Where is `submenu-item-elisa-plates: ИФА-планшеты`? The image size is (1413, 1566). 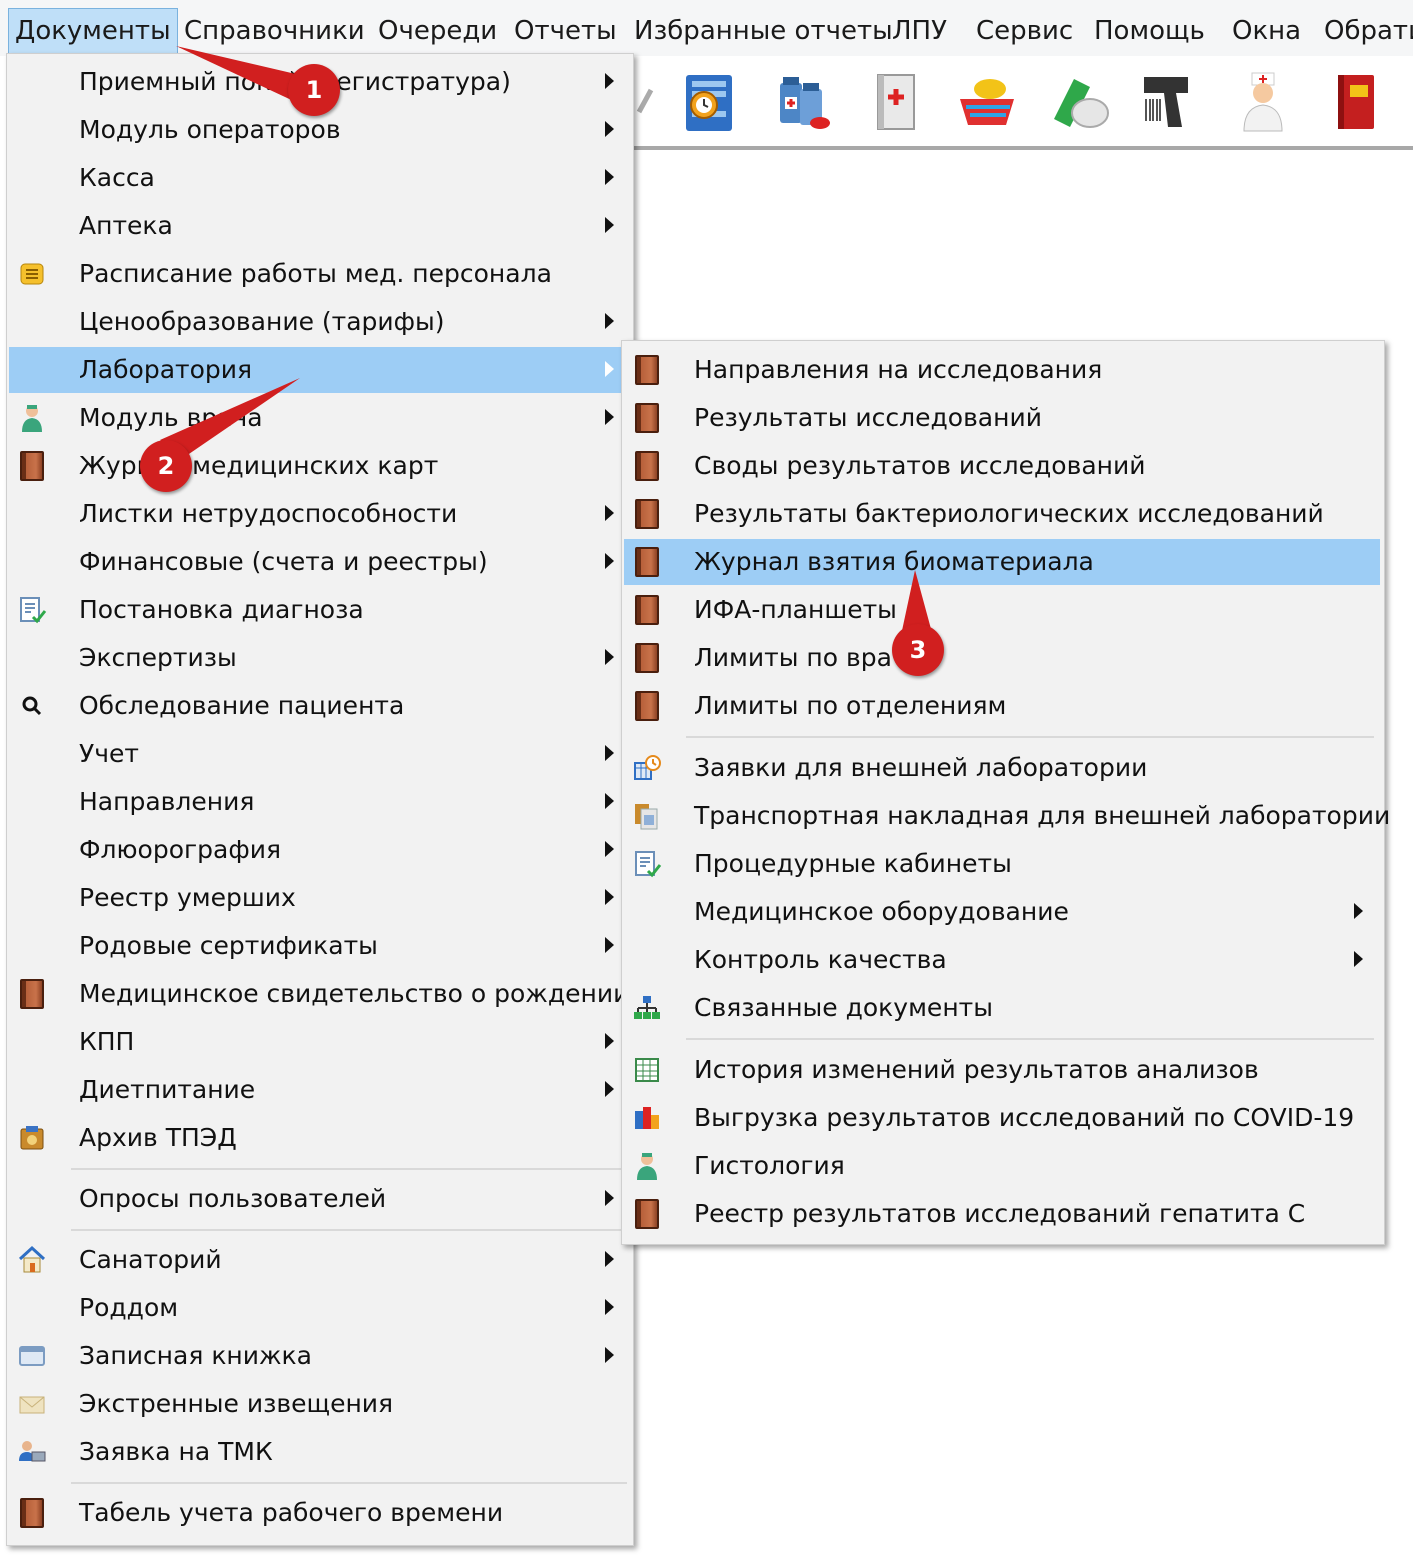 submenu-item-elisa-plates: ИФА-планшеты is located at coordinates (1002, 610).